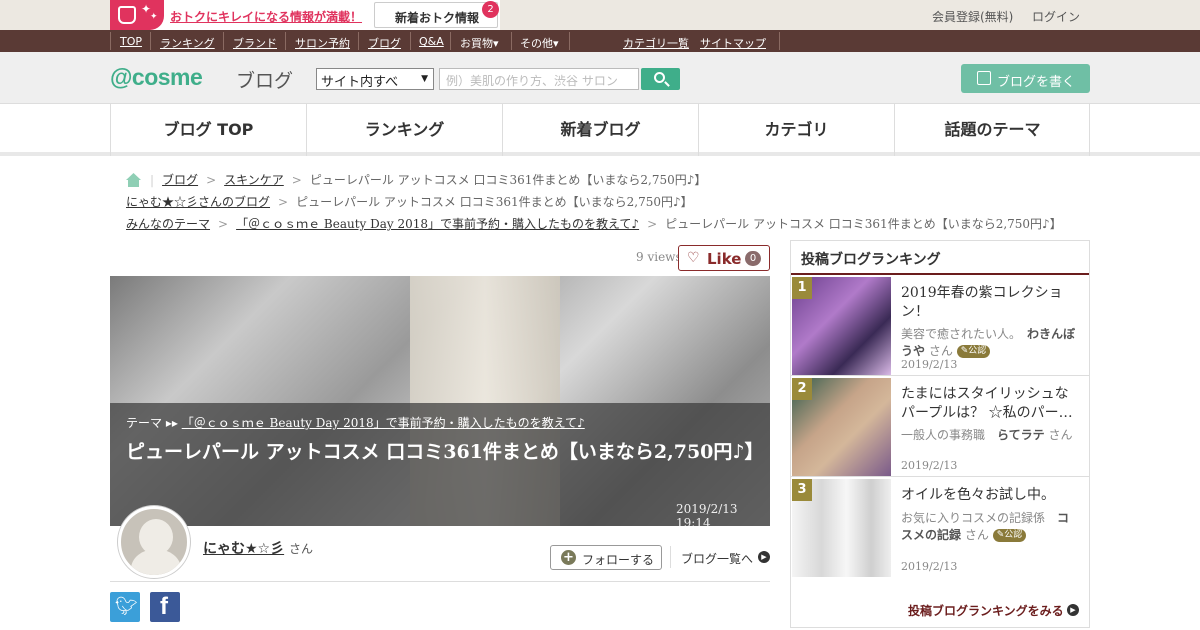  I want to click on search-icon, so click(659, 77).